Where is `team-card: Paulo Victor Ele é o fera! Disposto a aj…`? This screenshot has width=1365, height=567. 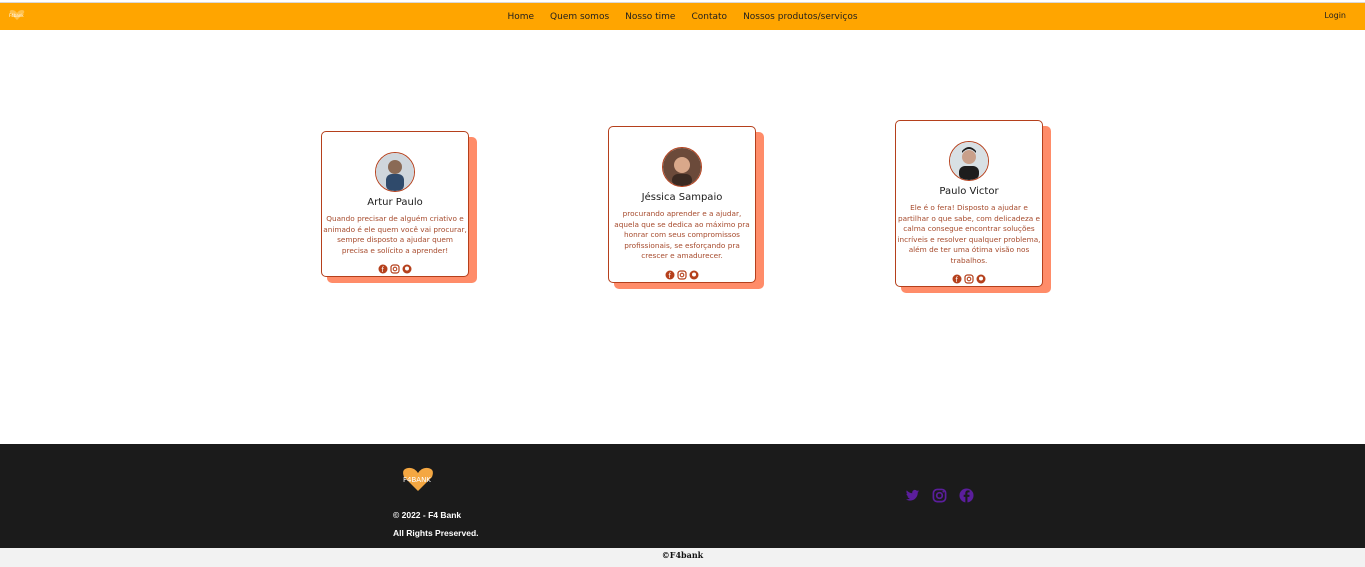 team-card: Paulo Victor Ele é o fera! Disposto a aj… is located at coordinates (969, 203).